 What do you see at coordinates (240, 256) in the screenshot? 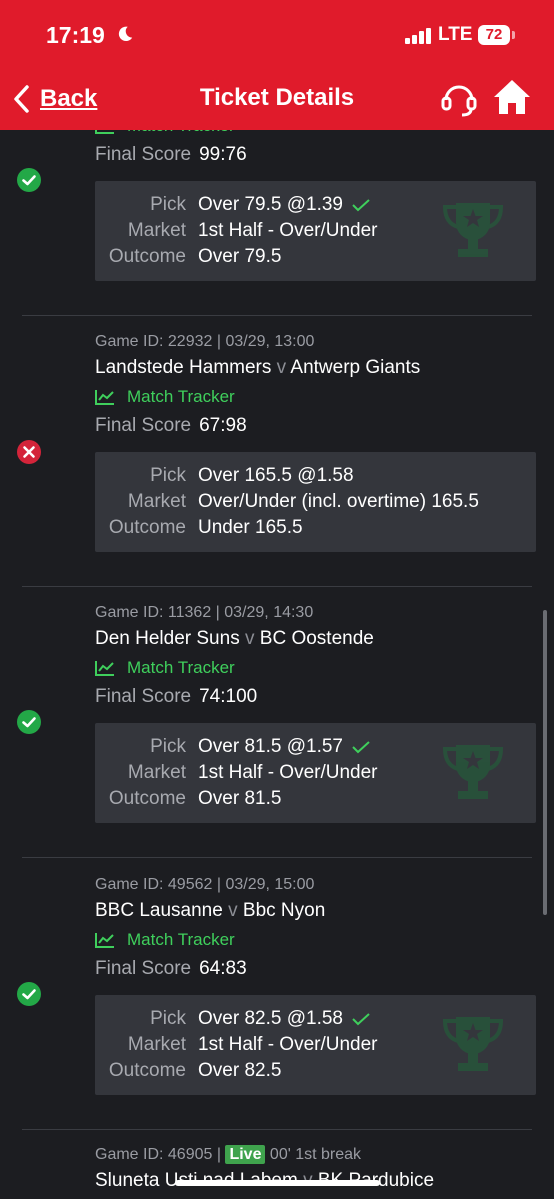
I see `outcome-value: Over 79.5` at bounding box center [240, 256].